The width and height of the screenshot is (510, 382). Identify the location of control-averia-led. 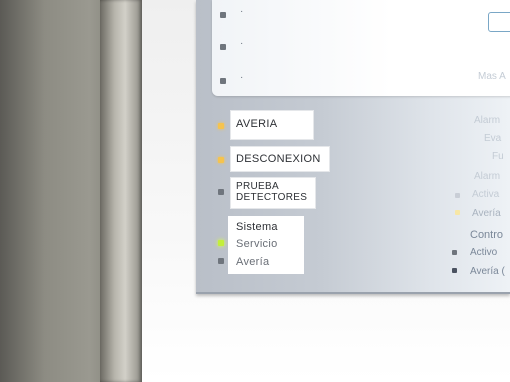
(454, 270).